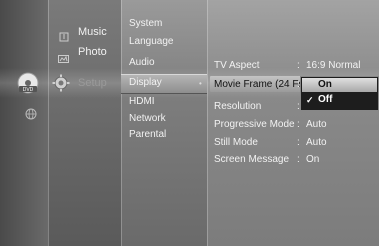  What do you see at coordinates (24, 123) in the screenshot?
I see `source-icon-column` at bounding box center [24, 123].